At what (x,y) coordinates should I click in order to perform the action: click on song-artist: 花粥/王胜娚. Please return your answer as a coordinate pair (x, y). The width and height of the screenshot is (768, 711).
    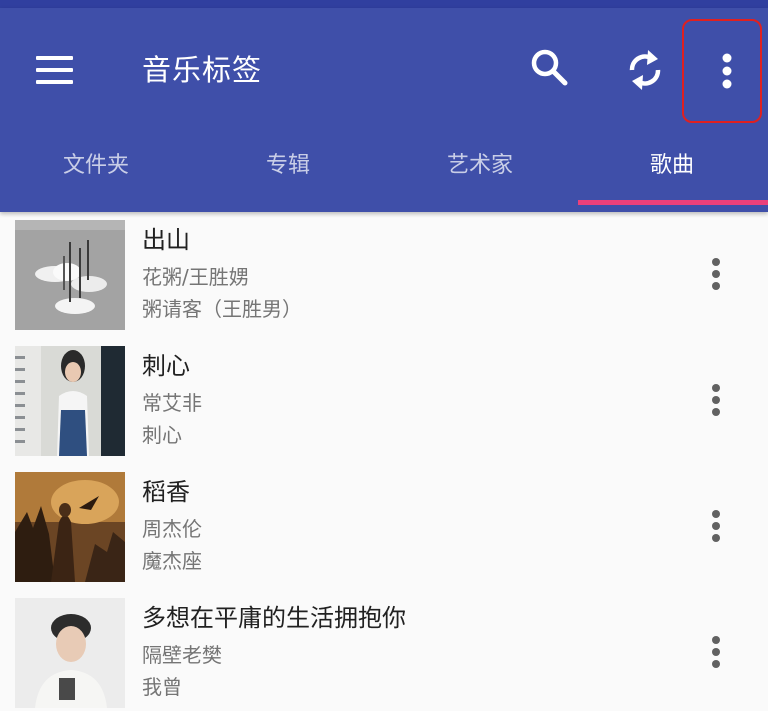
    Looking at the image, I should click on (195, 277).